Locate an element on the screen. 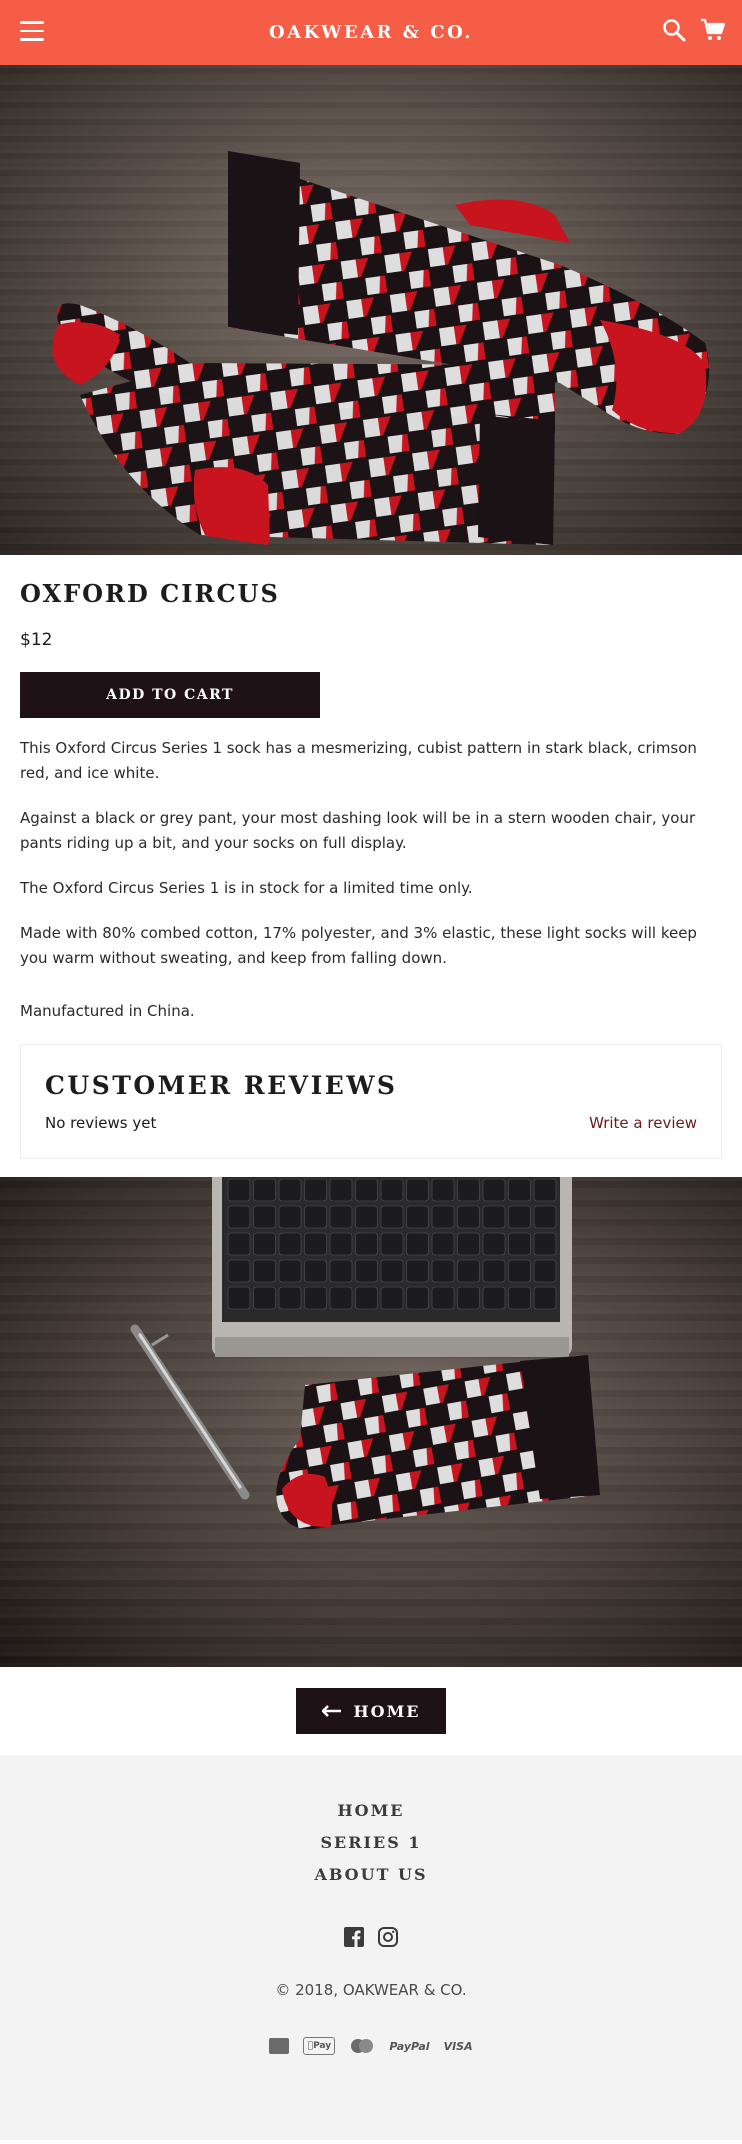 The width and height of the screenshot is (742, 2144). mastercard-icon is located at coordinates (362, 2046).